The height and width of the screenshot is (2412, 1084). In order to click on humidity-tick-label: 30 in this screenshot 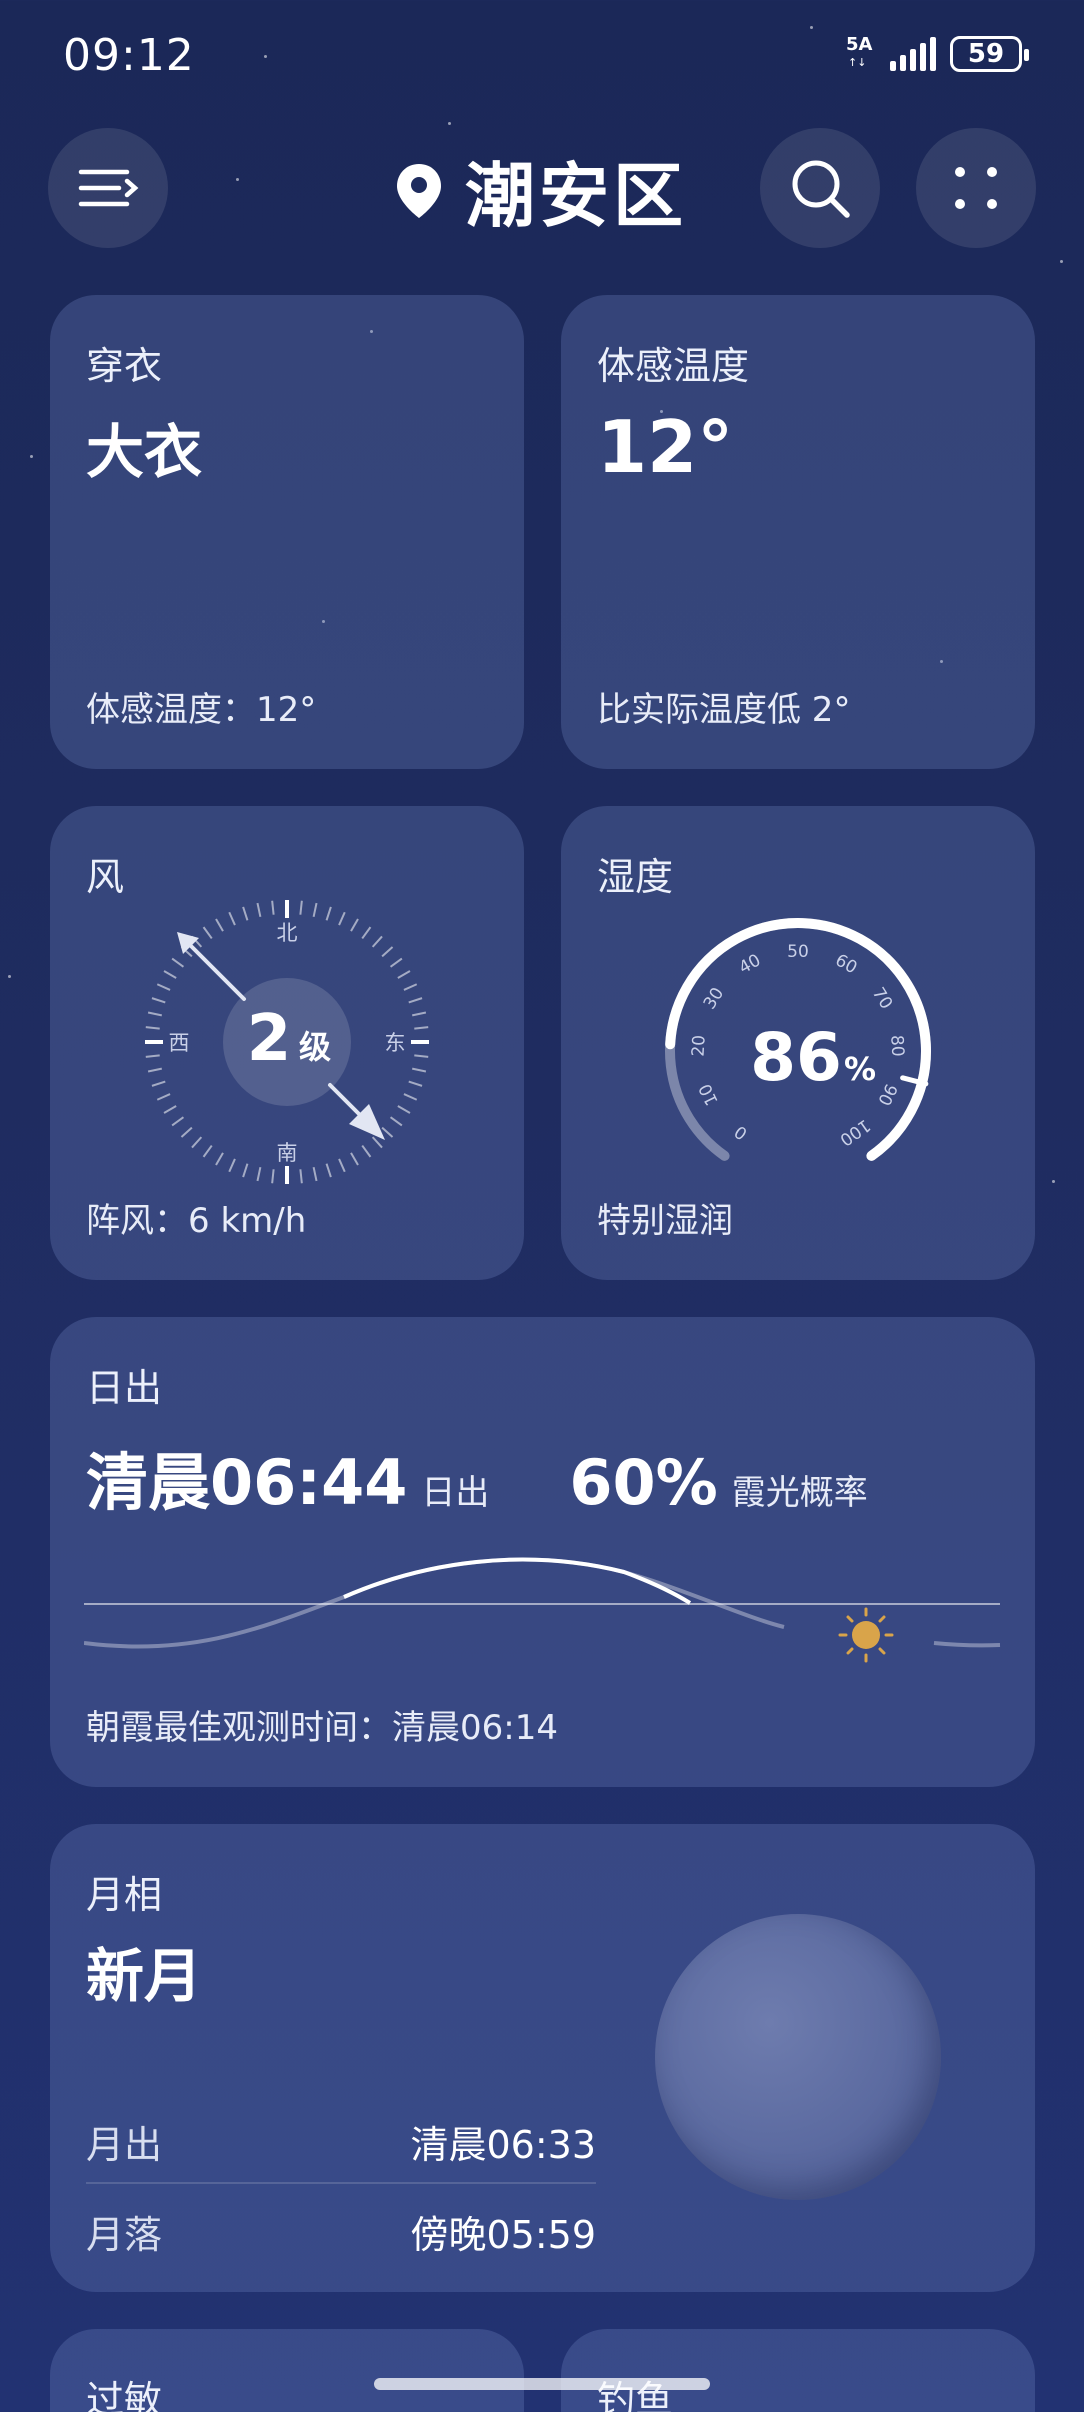, I will do `click(714, 998)`.